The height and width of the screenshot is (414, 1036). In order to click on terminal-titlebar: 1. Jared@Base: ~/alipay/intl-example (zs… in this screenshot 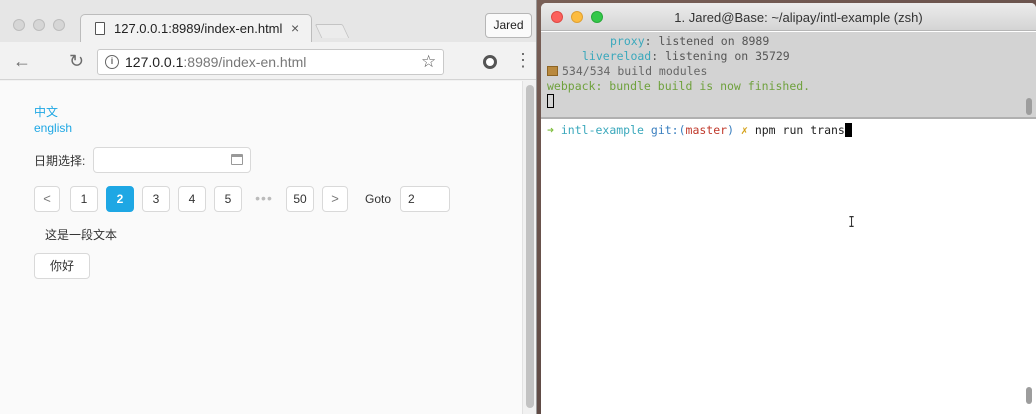, I will do `click(788, 17)`.